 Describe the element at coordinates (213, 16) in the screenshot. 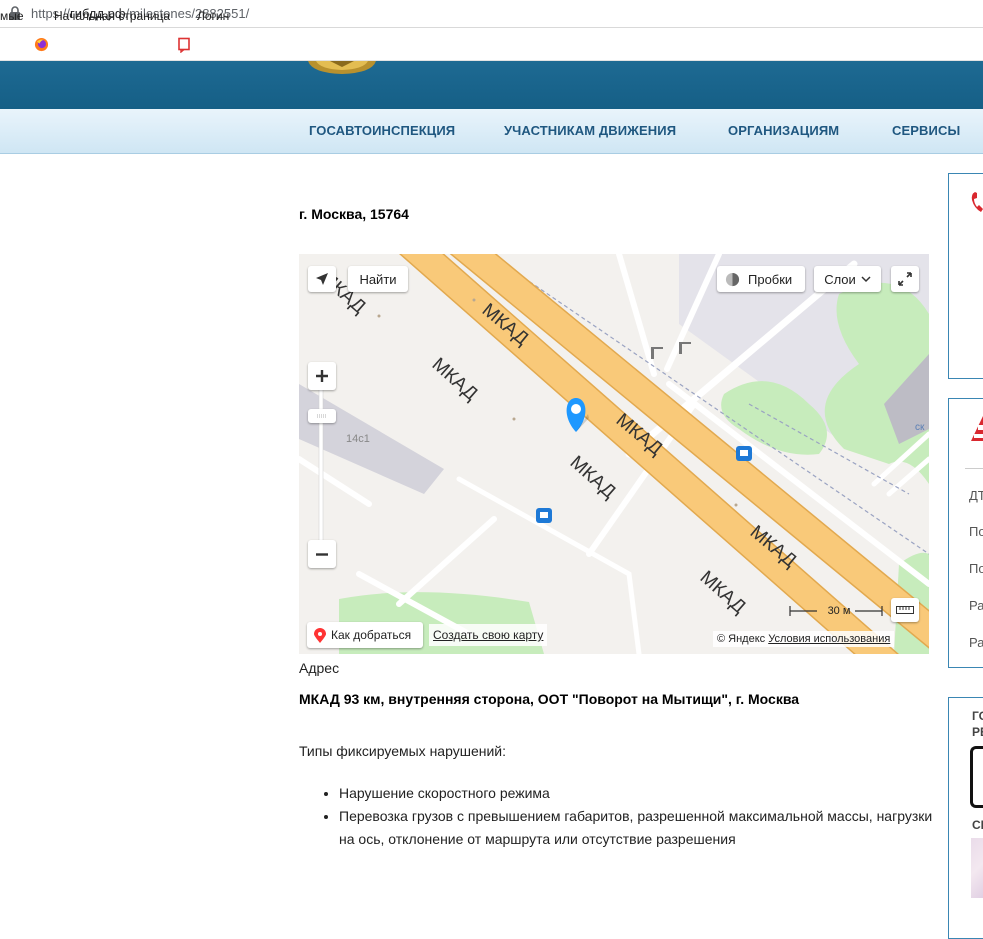

I see `bookmark-login: Логин` at that location.